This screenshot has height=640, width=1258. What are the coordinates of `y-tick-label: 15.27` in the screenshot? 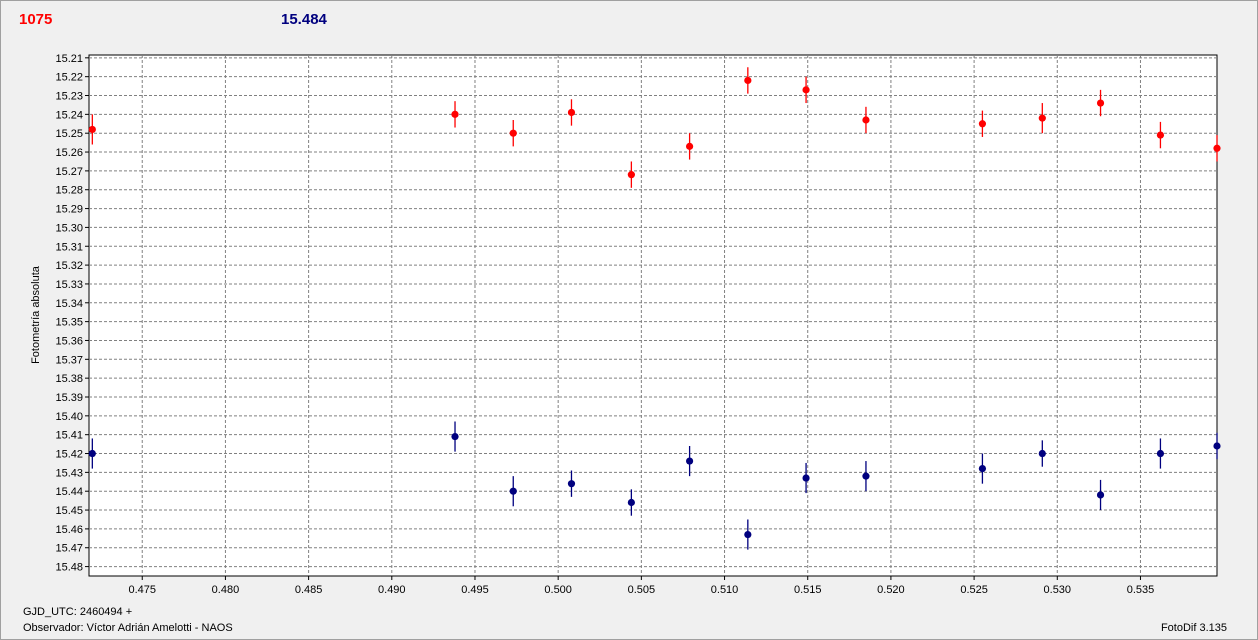 It's located at (69, 172).